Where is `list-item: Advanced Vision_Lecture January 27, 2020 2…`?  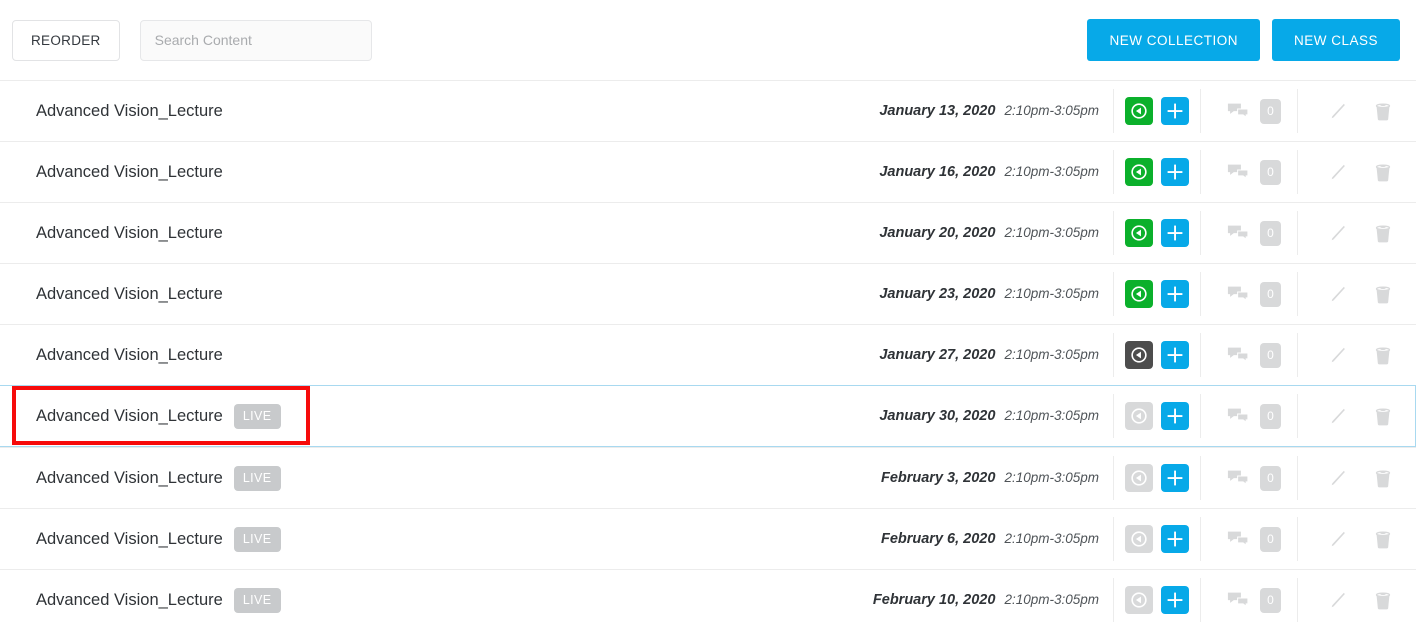 list-item: Advanced Vision_Lecture January 27, 2020 2… is located at coordinates (708, 354).